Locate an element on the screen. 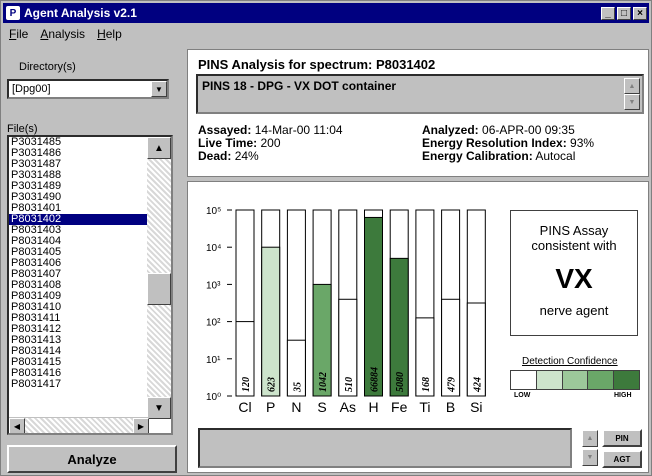 Image resolution: width=652 pixels, height=476 pixels. message-box is located at coordinates (385, 448).